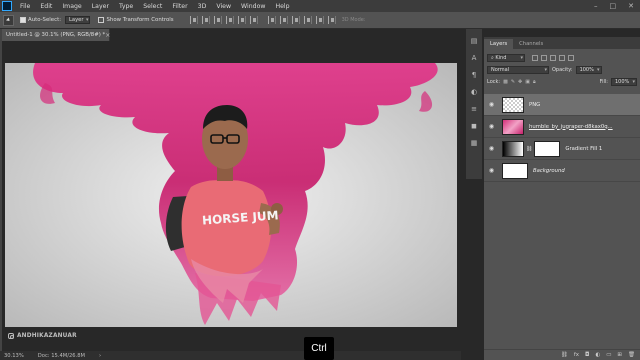  What do you see at coordinates (179, 6) in the screenshot?
I see `menu-filter: Filter` at bounding box center [179, 6].